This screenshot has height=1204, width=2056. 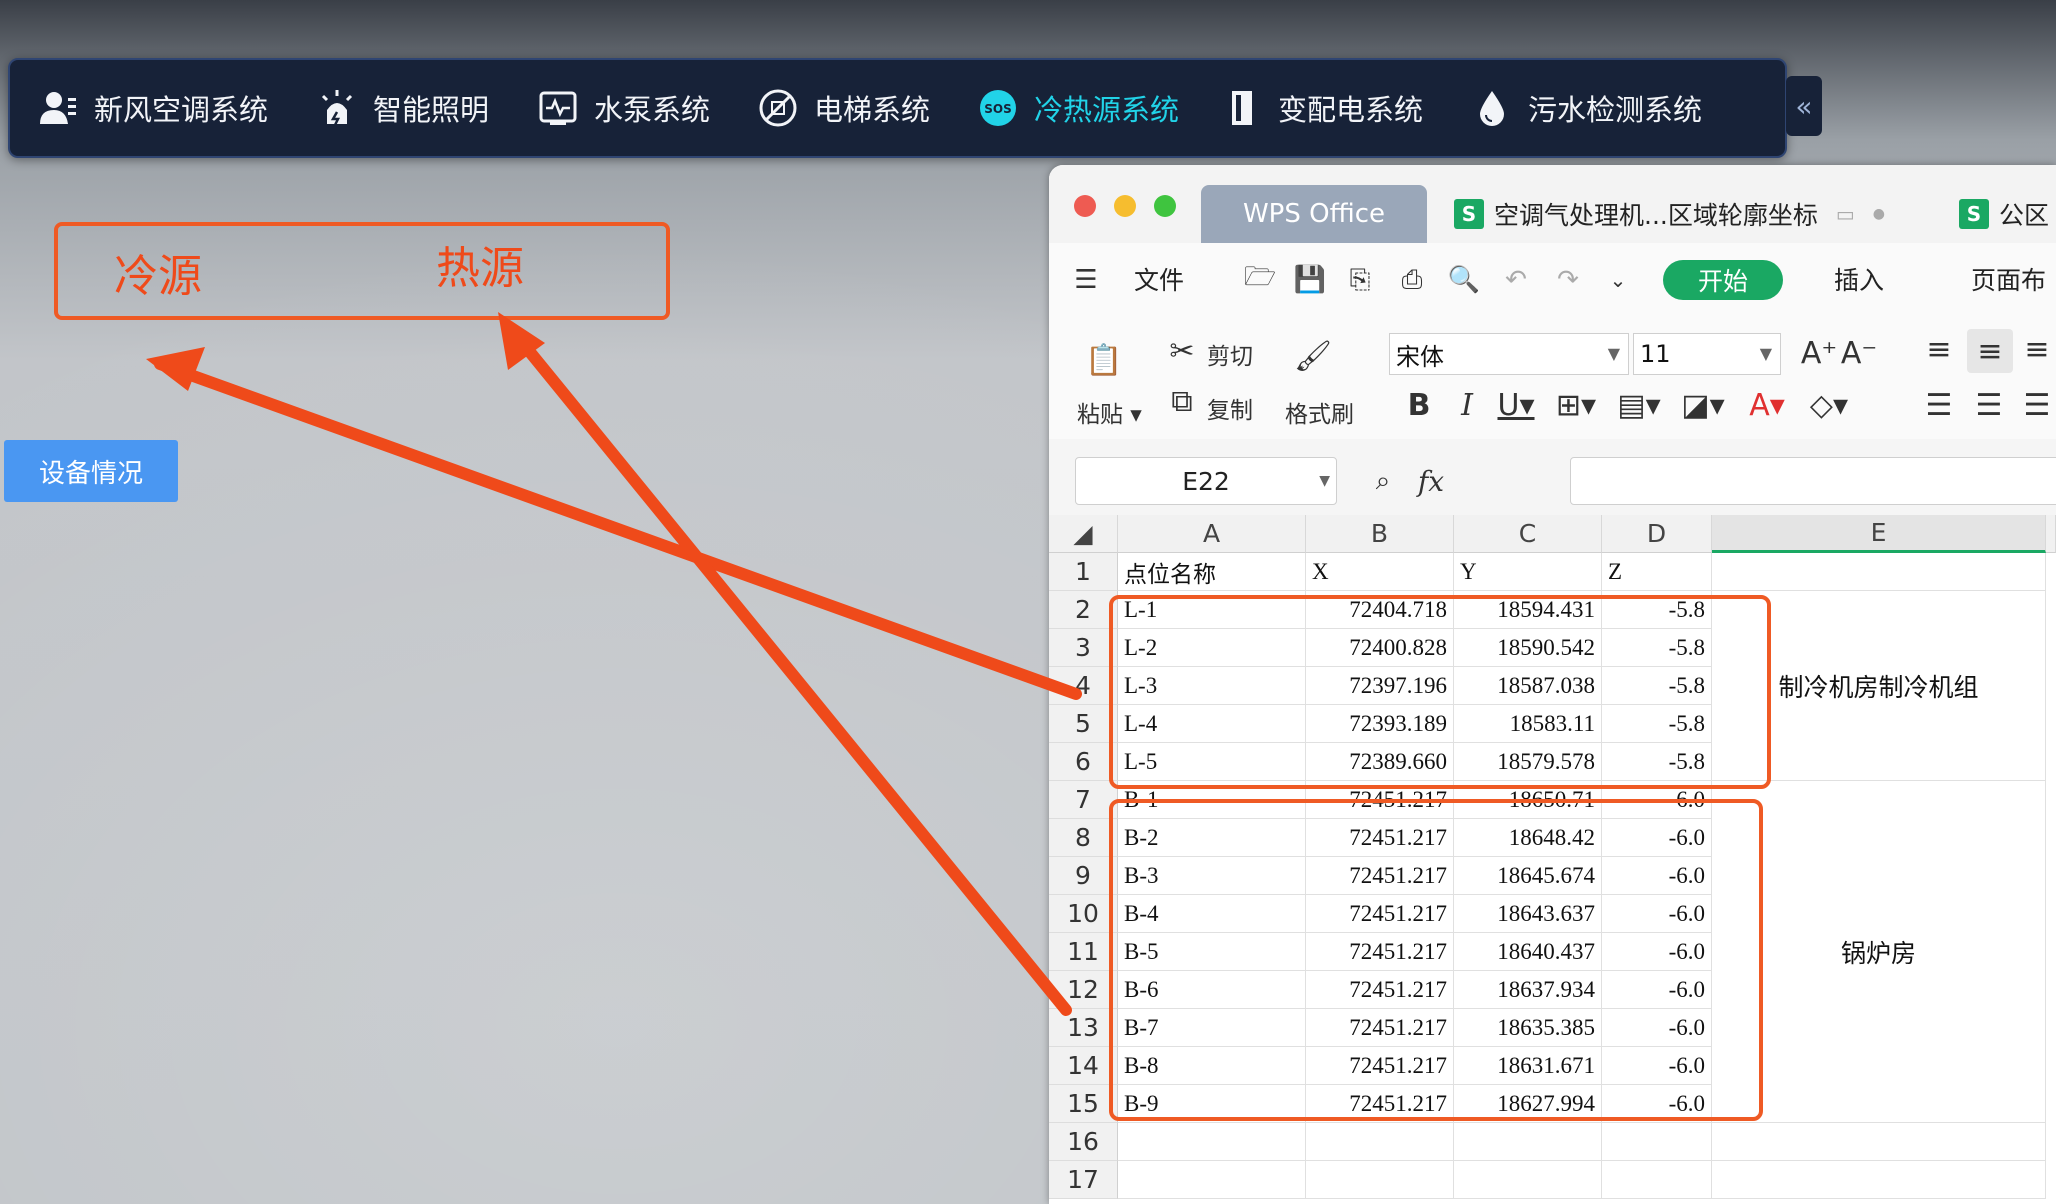 I want to click on arrow-to-cold, so click(x=618, y=529).